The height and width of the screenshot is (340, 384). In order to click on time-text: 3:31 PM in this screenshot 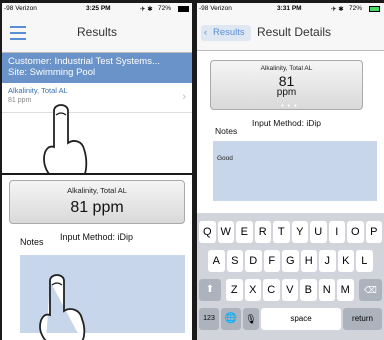, I will do `click(289, 8)`.